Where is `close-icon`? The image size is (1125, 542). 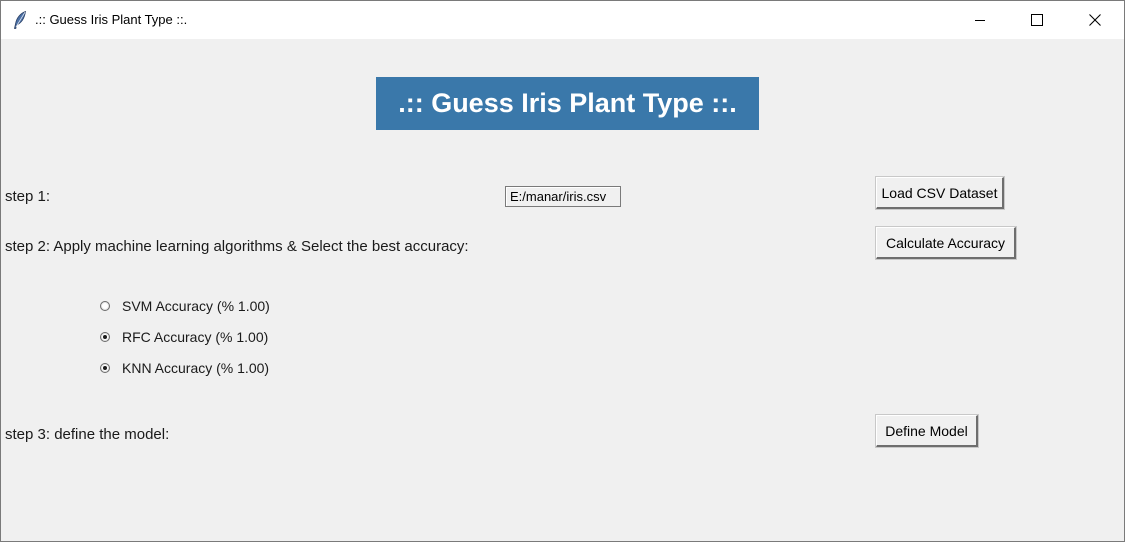 close-icon is located at coordinates (1095, 20).